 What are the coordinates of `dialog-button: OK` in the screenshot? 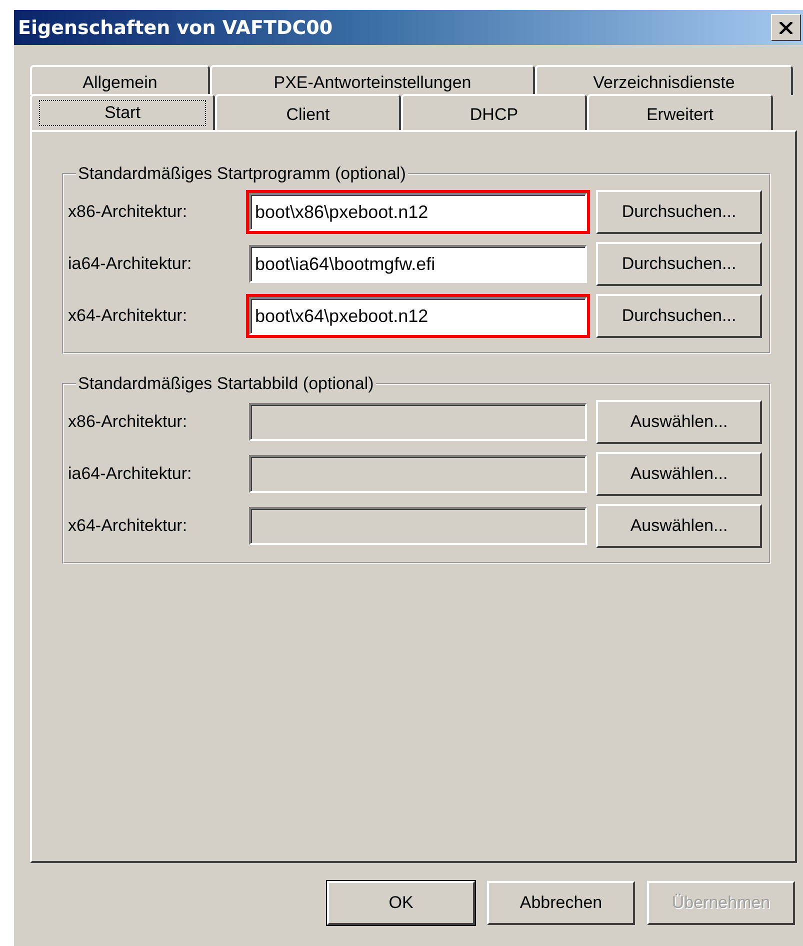 It's located at (401, 903).